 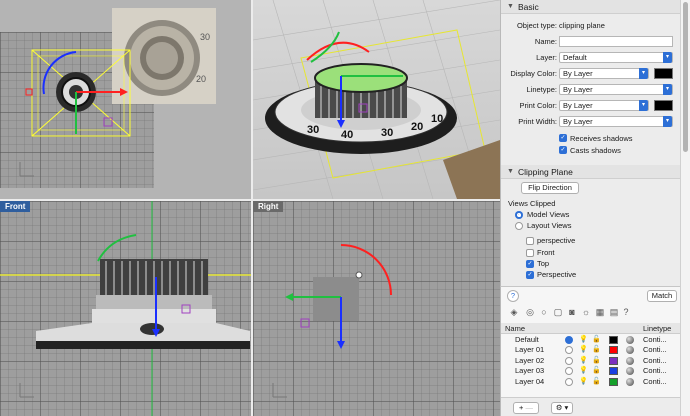 I want to click on layer-name: Layer 02, so click(x=530, y=360).